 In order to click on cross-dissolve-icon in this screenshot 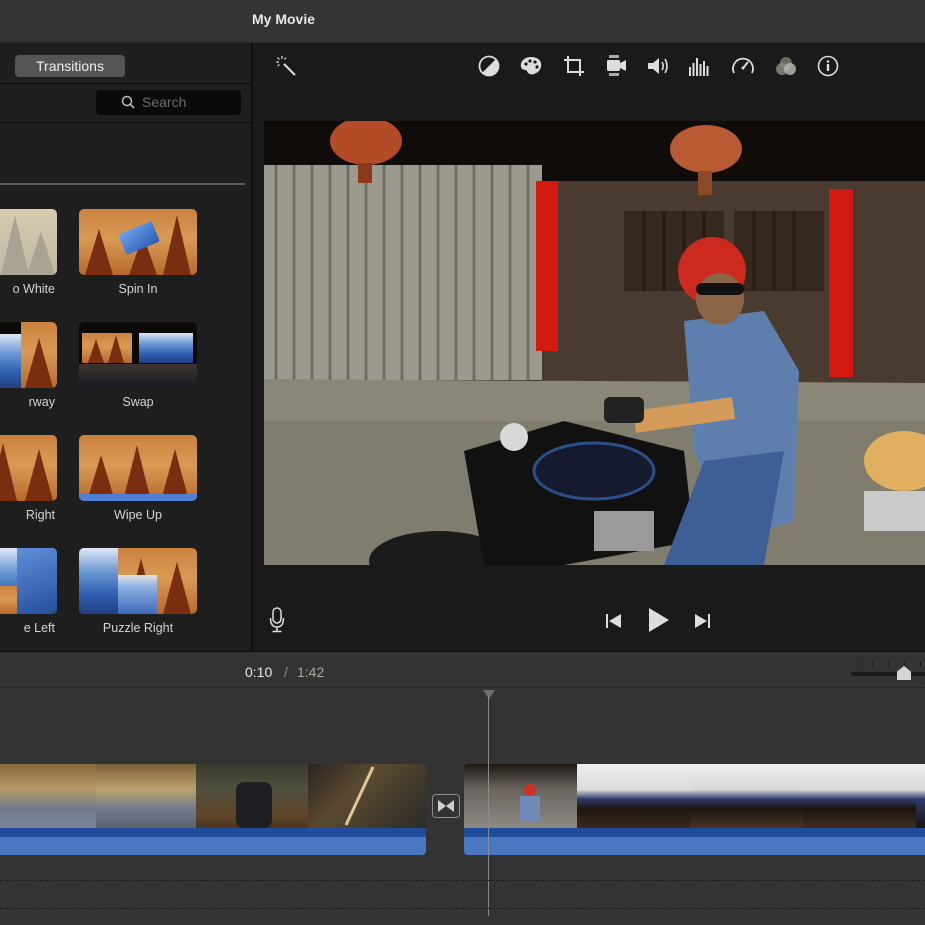, I will do `click(446, 806)`.